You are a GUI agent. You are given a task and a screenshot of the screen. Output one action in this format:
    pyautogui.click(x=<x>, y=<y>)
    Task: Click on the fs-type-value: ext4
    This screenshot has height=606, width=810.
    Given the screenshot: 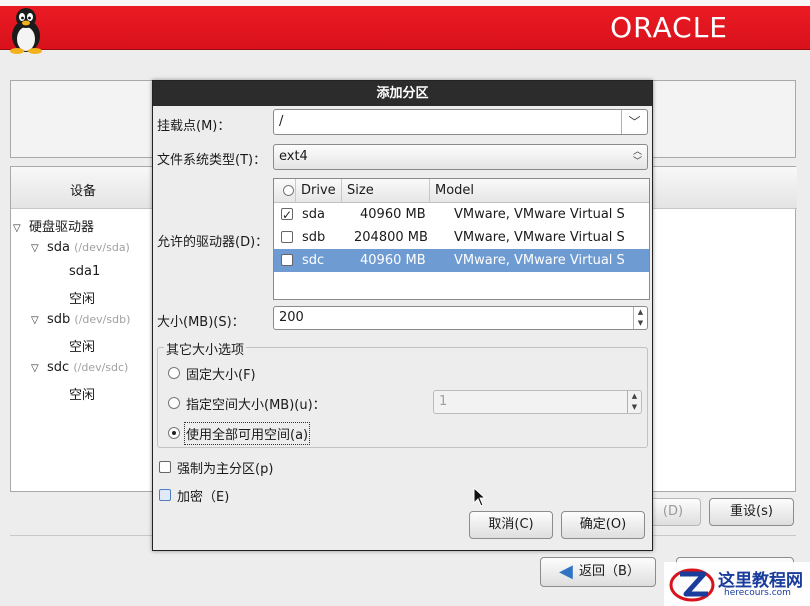 What is the action you would take?
    pyautogui.click(x=293, y=156)
    